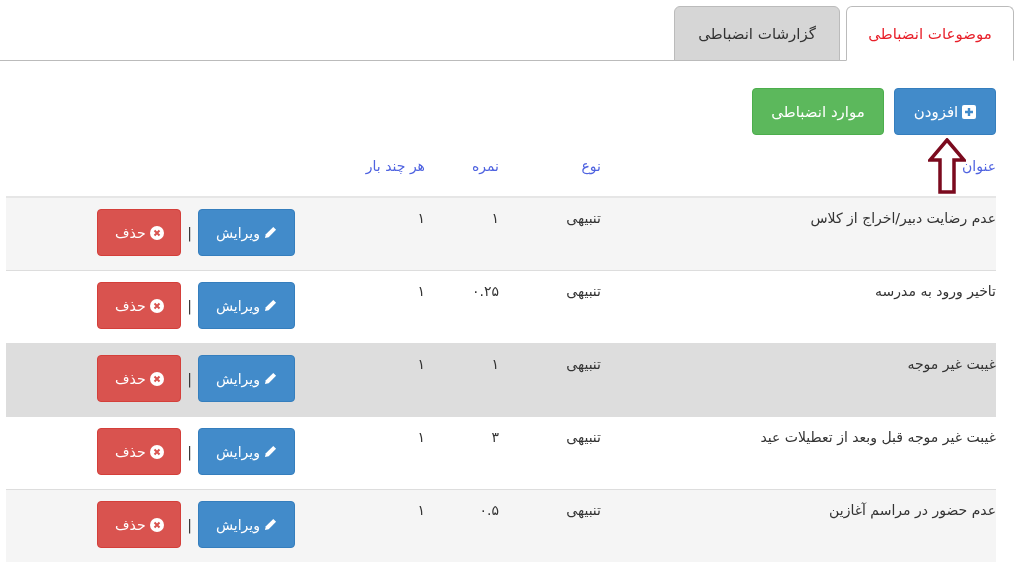 This screenshot has height=567, width=1014. I want to click on tab: موضوعات انضباطی, so click(930, 33).